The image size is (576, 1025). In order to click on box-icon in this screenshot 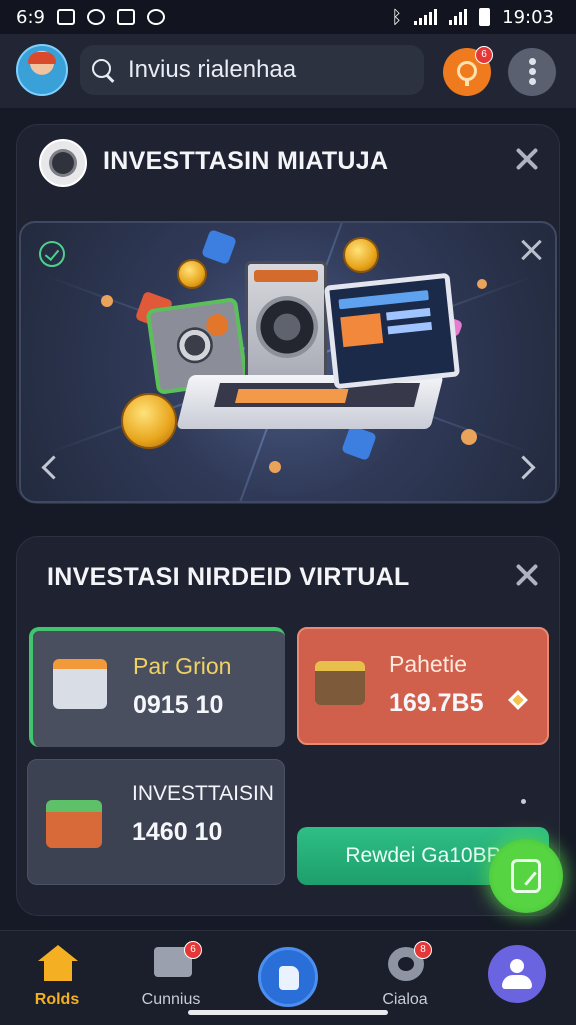, I will do `click(80, 684)`.